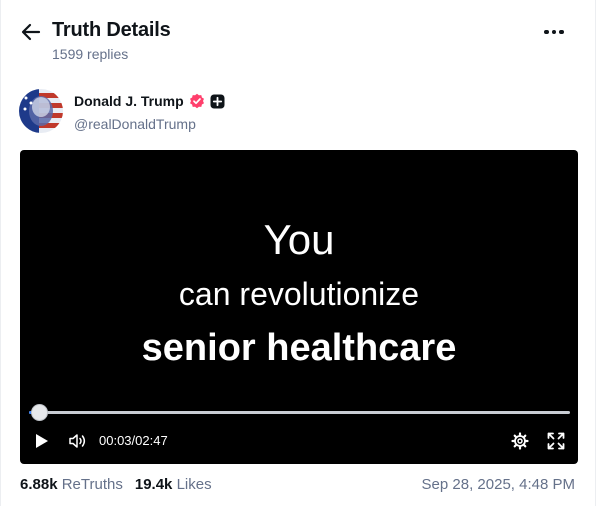  Describe the element at coordinates (115, 440) in the screenshot. I see `video-current-time: 00:03` at that location.